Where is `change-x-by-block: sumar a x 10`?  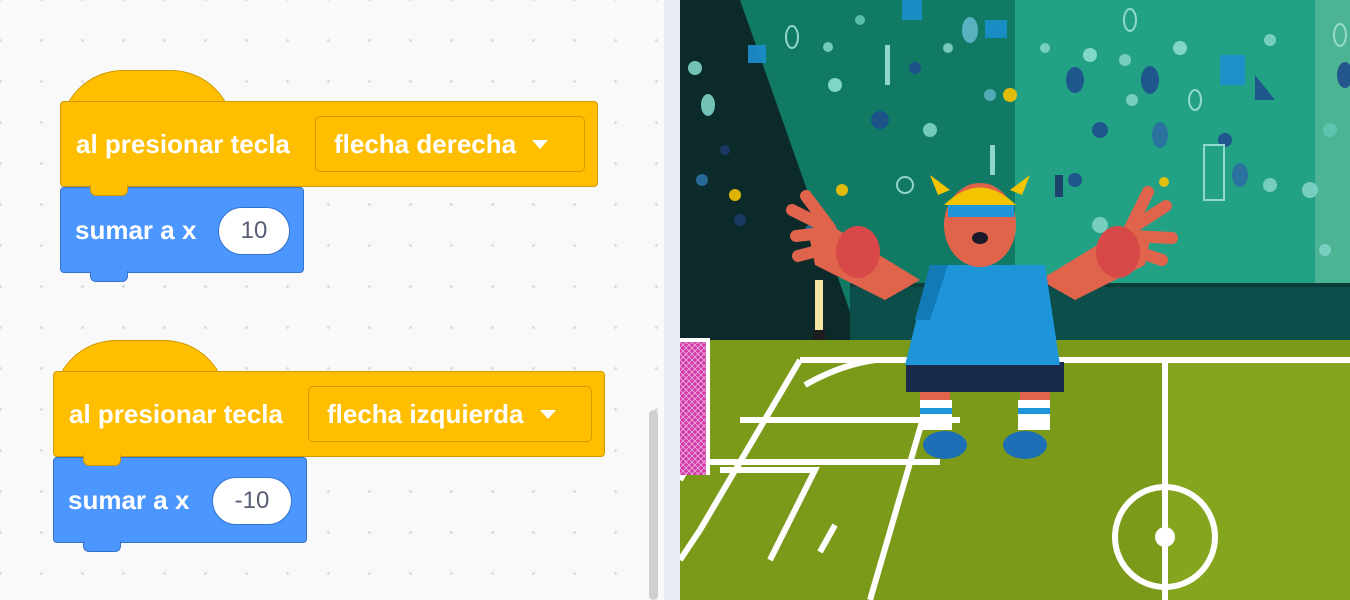 change-x-by-block: sumar a x 10 is located at coordinates (182, 230).